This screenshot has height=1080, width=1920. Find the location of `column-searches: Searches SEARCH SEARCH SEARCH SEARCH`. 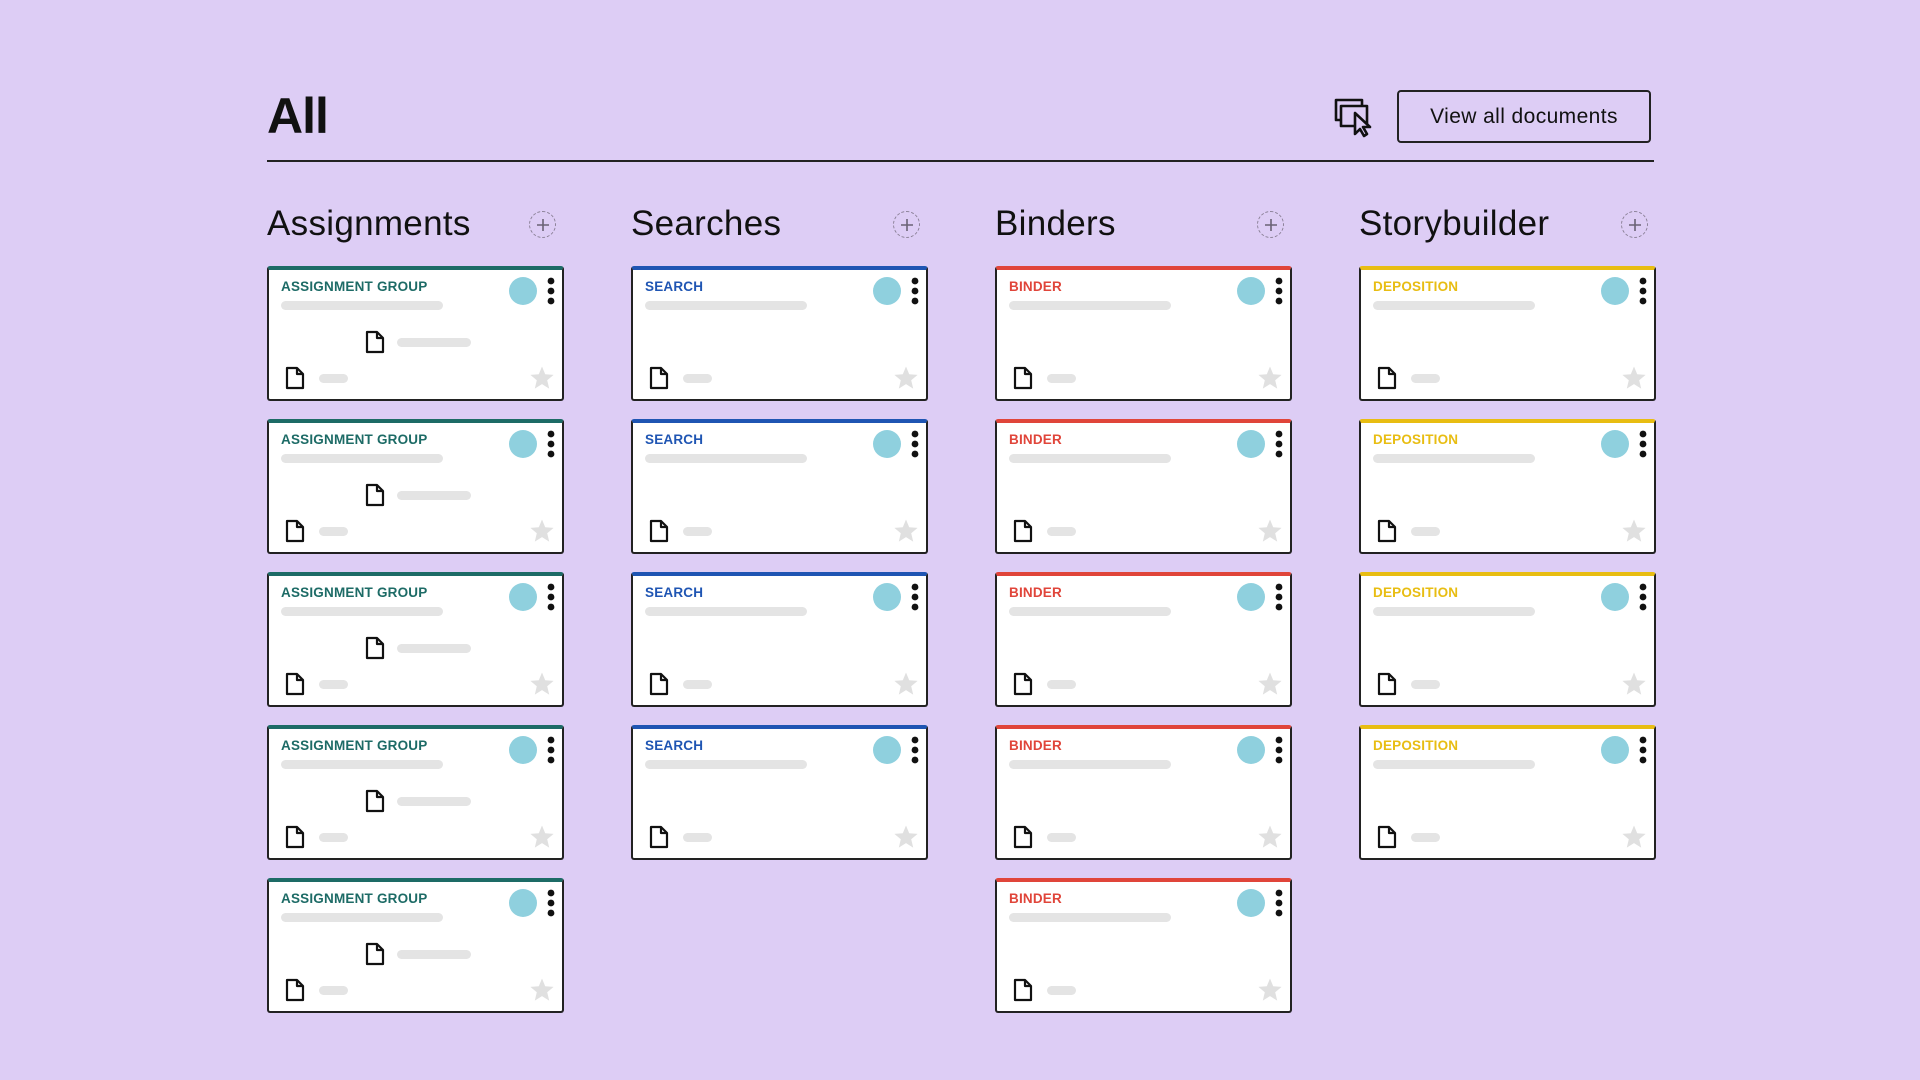

column-searches: Searches SEARCH SEARCH SEARCH SEARCH is located at coordinates (779, 531).